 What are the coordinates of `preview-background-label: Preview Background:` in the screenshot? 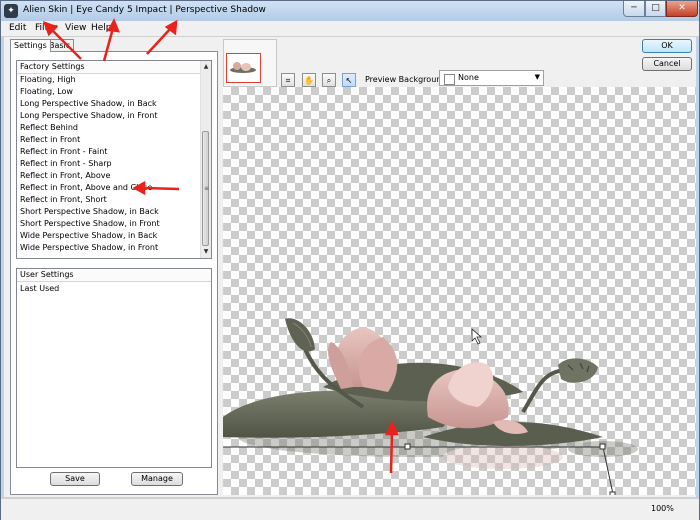 It's located at (407, 79).